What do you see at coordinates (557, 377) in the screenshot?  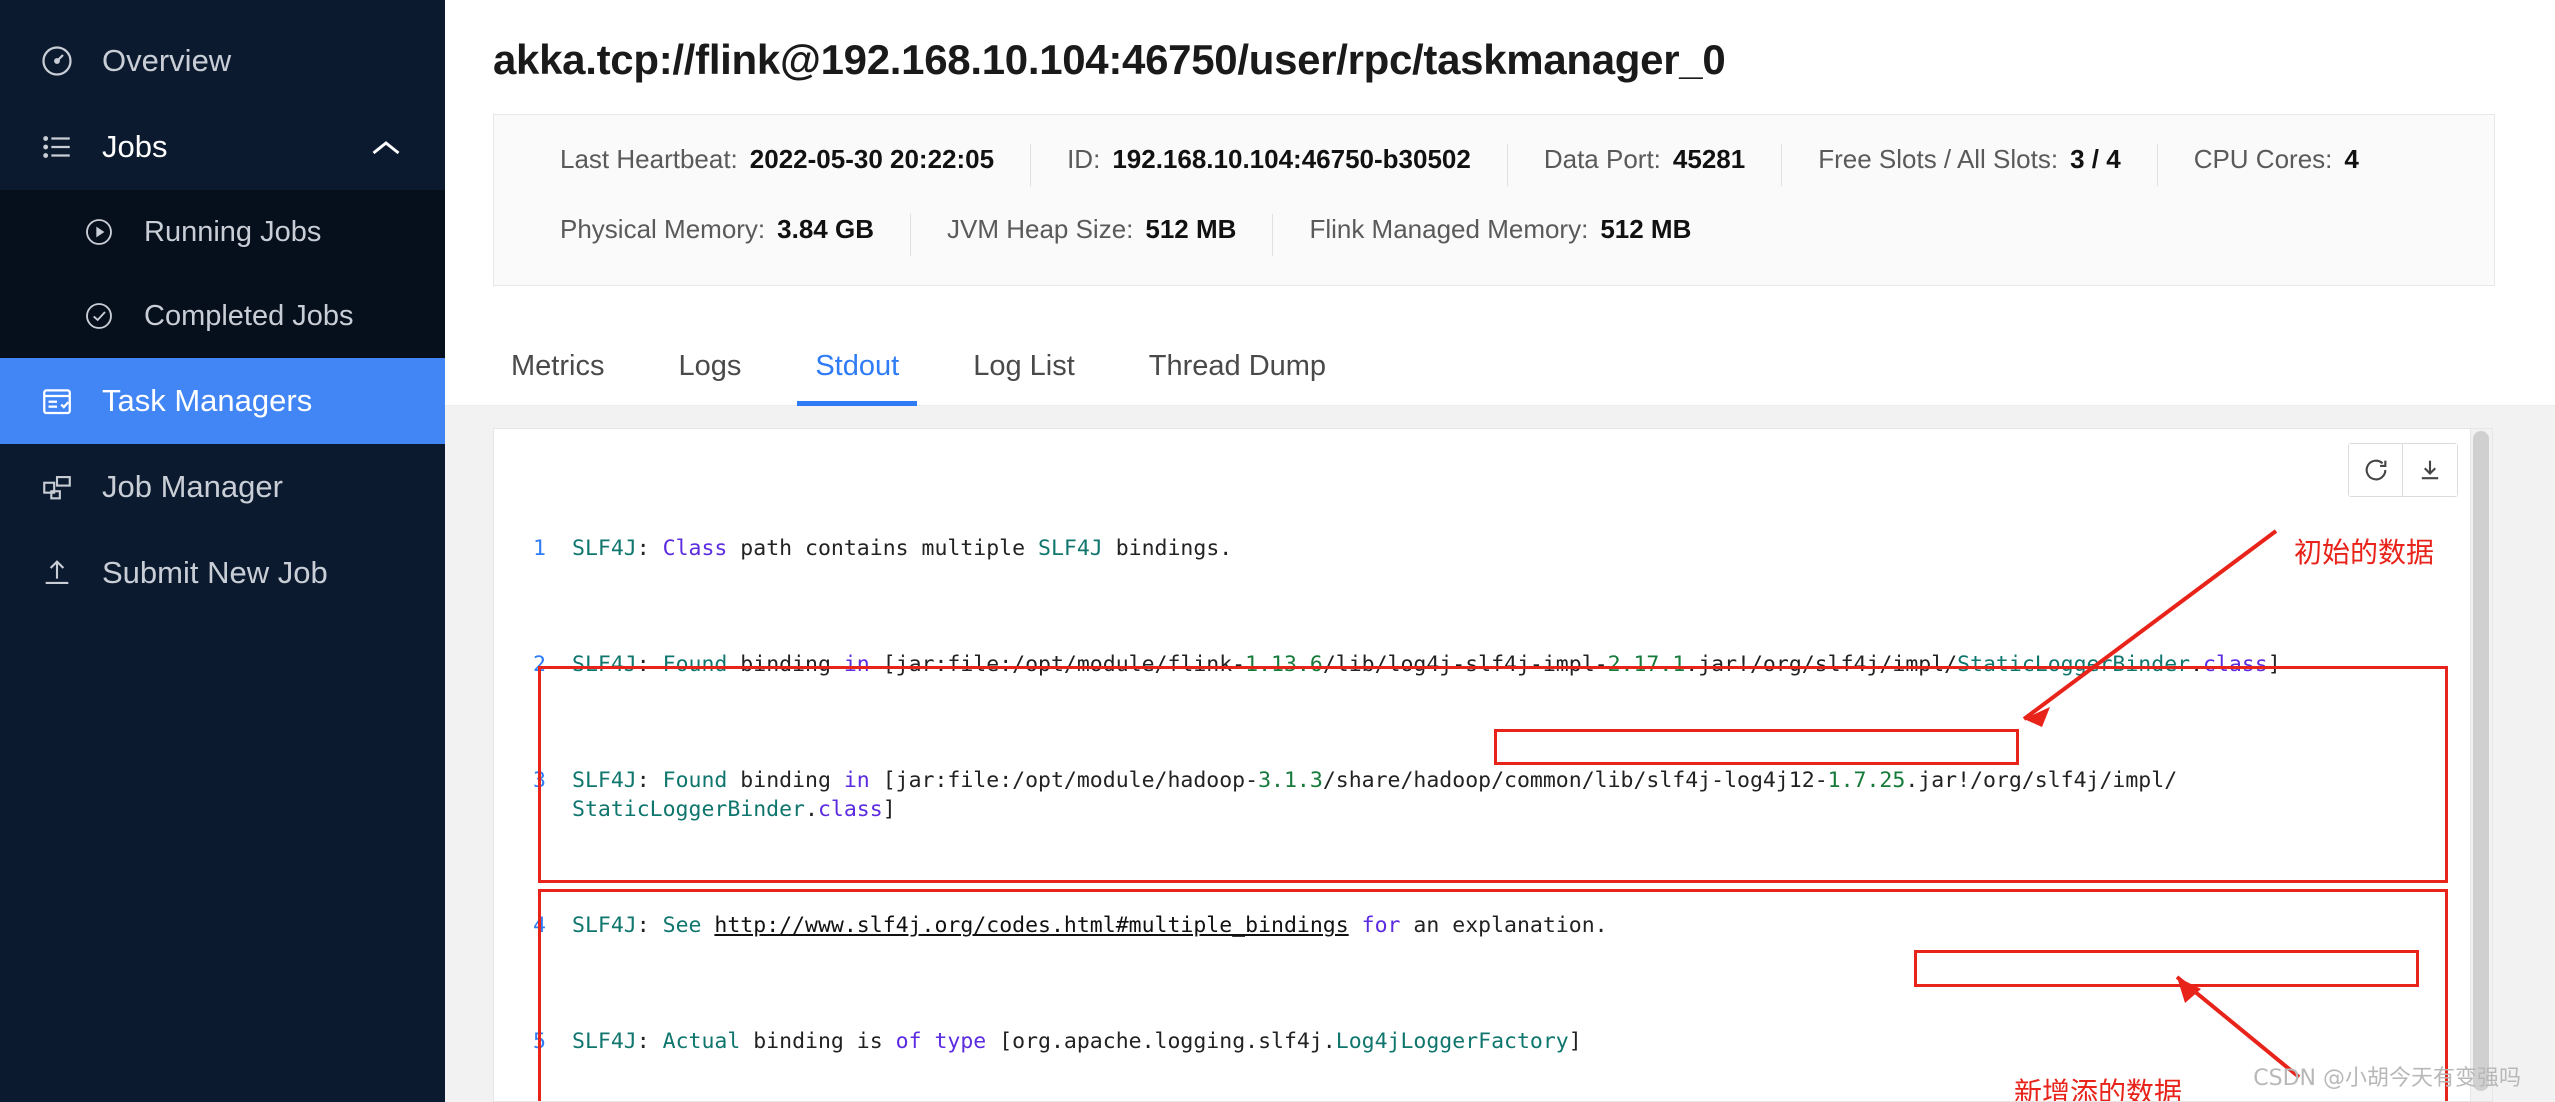 I see `tab-metrics: Metrics` at bounding box center [557, 377].